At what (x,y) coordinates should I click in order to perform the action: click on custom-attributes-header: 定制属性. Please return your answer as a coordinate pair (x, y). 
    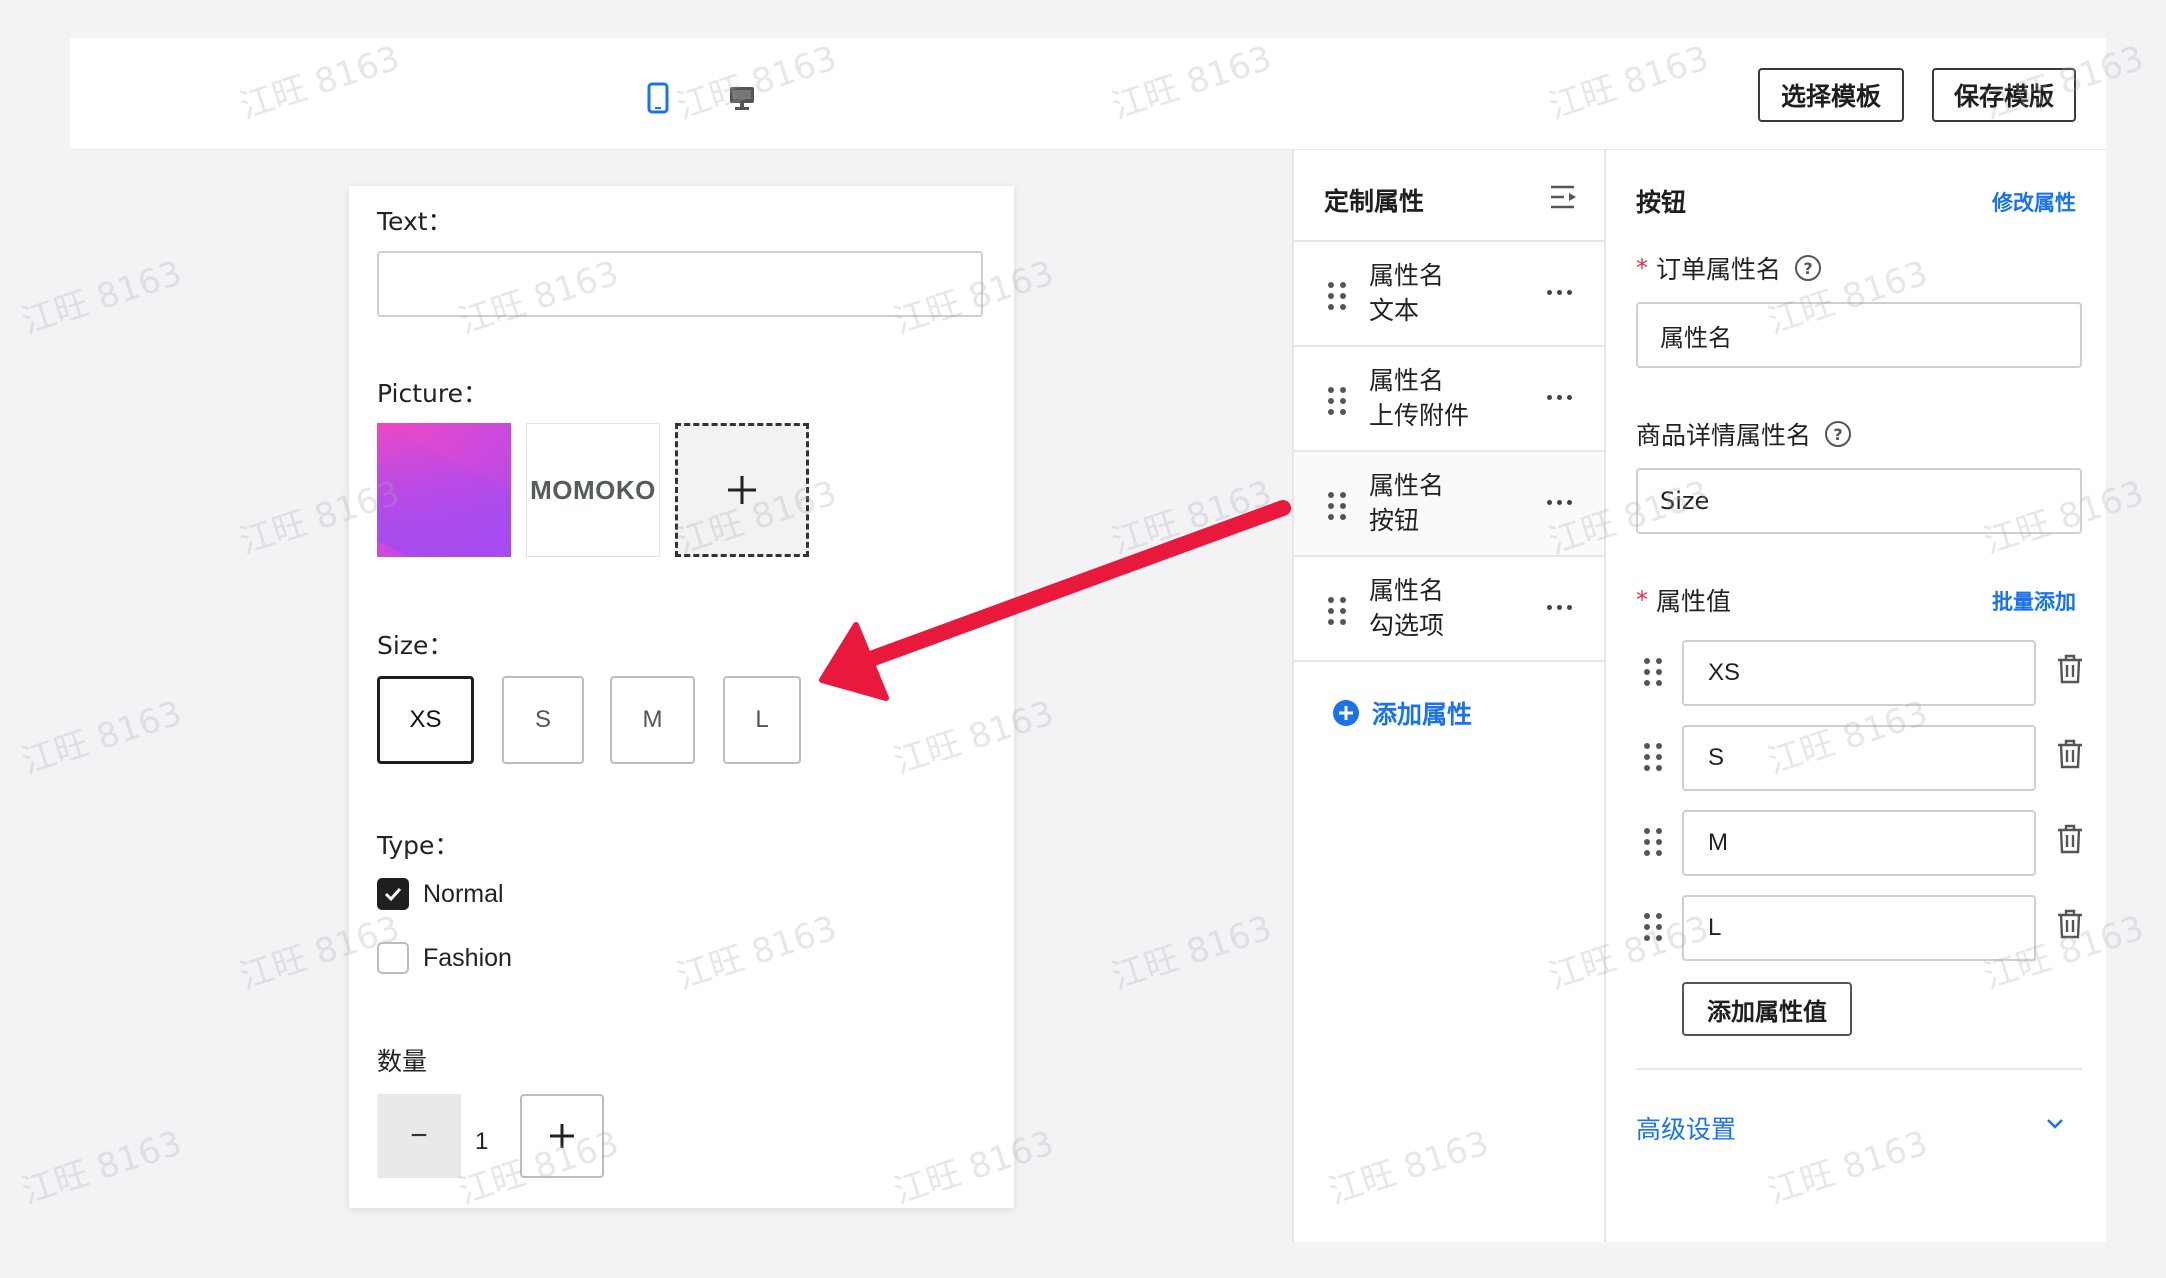
    Looking at the image, I should click on (1449, 196).